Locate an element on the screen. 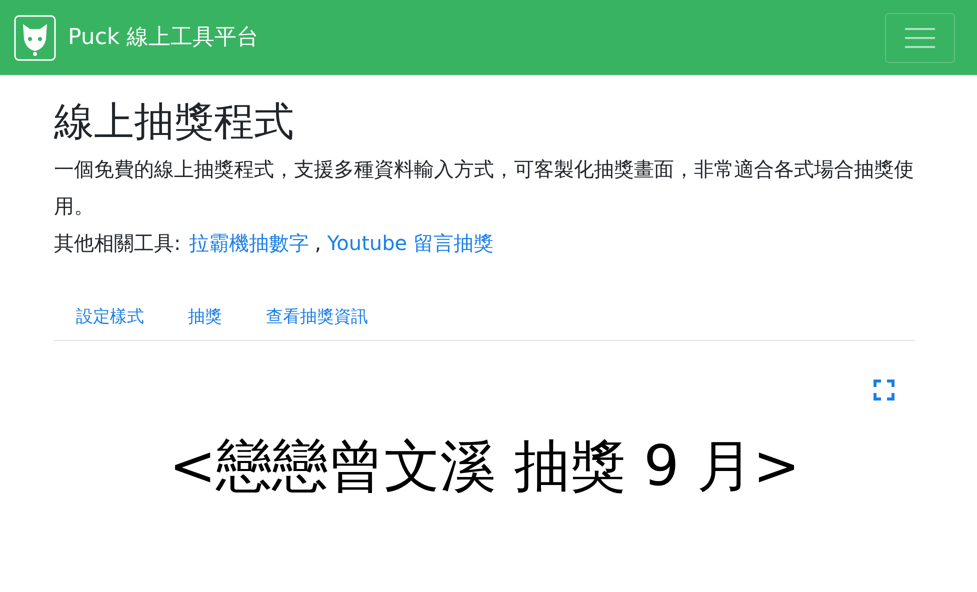  fullscreen-icon is located at coordinates (884, 389).